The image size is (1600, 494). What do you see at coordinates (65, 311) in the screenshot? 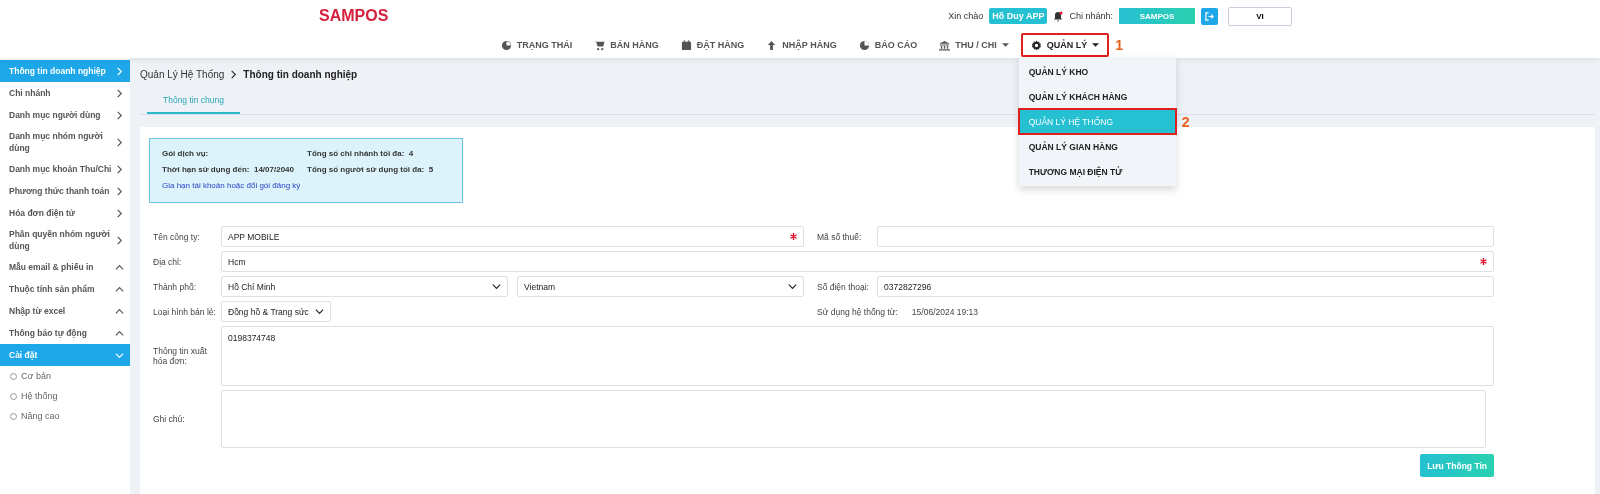
I see `sidebar-item: Nhập từ excel` at bounding box center [65, 311].